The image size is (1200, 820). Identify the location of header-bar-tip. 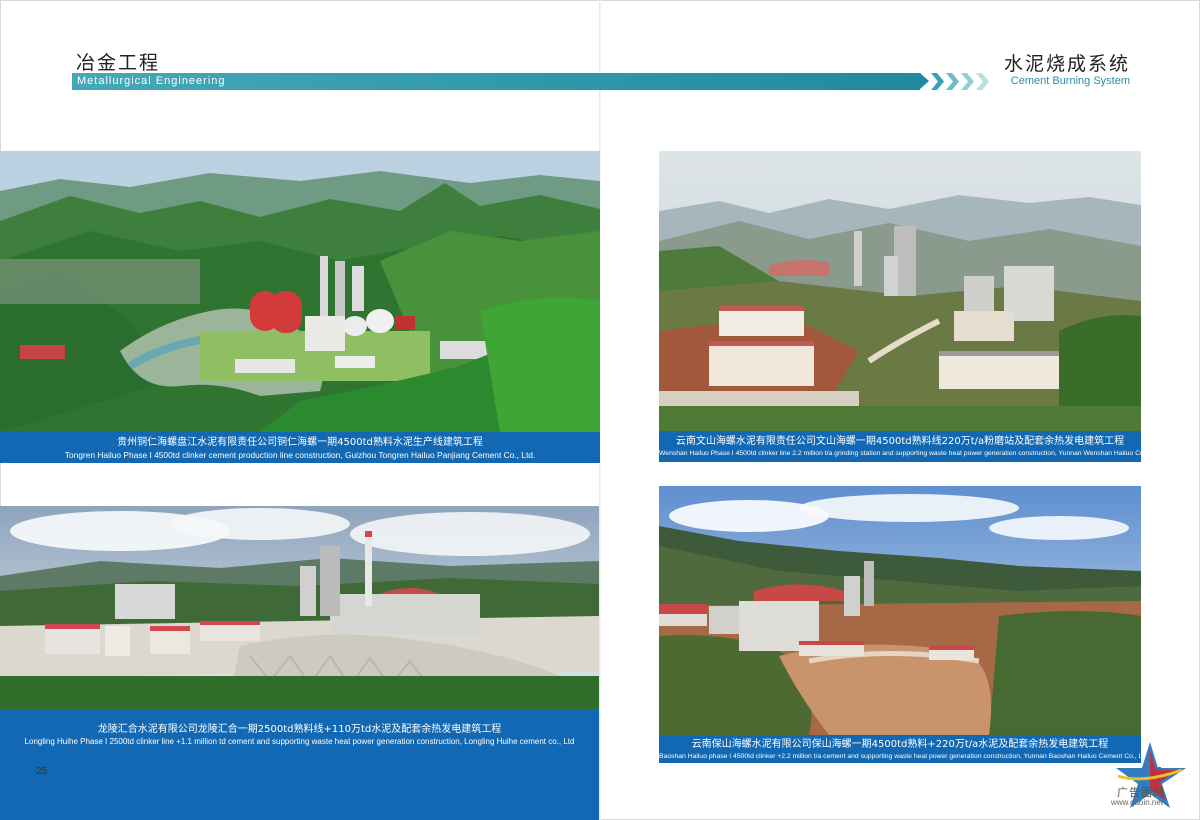
(924, 81).